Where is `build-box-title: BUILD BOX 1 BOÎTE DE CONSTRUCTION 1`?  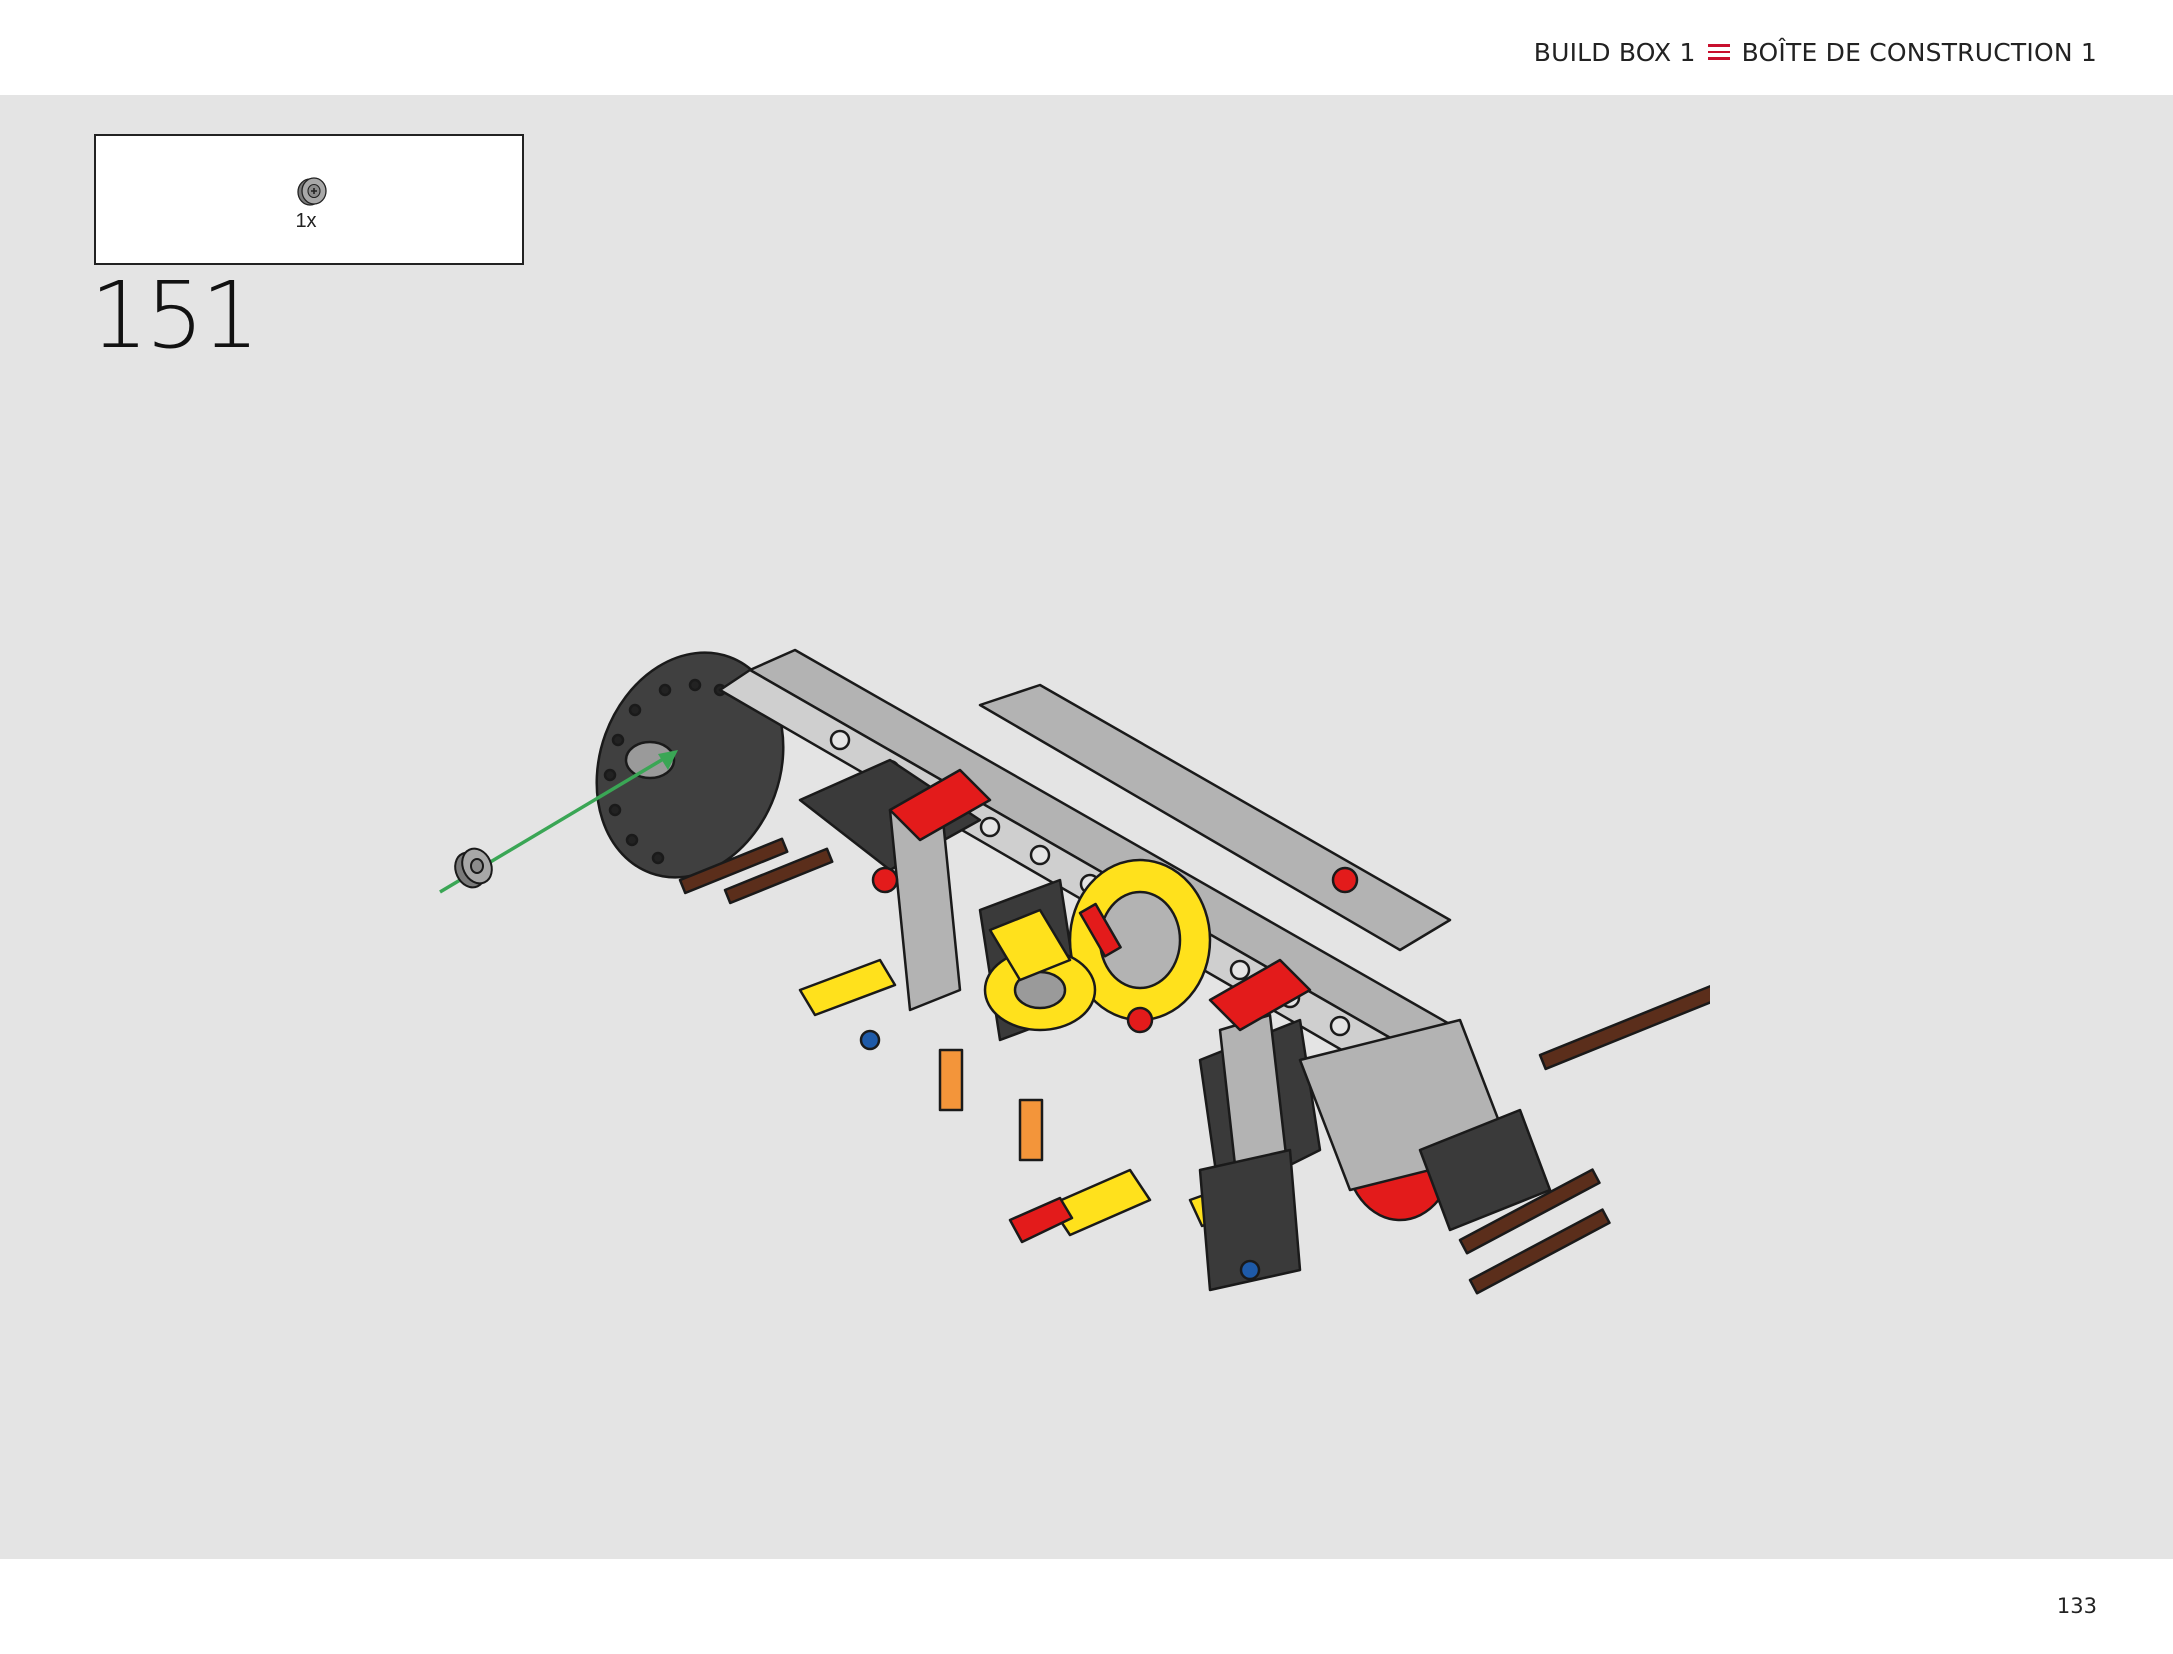 build-box-title: BUILD BOX 1 BOÎTE DE CONSTRUCTION 1 is located at coordinates (1815, 52).